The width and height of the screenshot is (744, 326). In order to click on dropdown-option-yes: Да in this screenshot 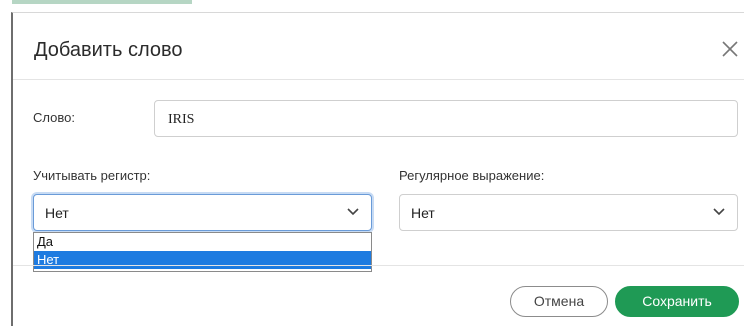, I will do `click(202, 242)`.